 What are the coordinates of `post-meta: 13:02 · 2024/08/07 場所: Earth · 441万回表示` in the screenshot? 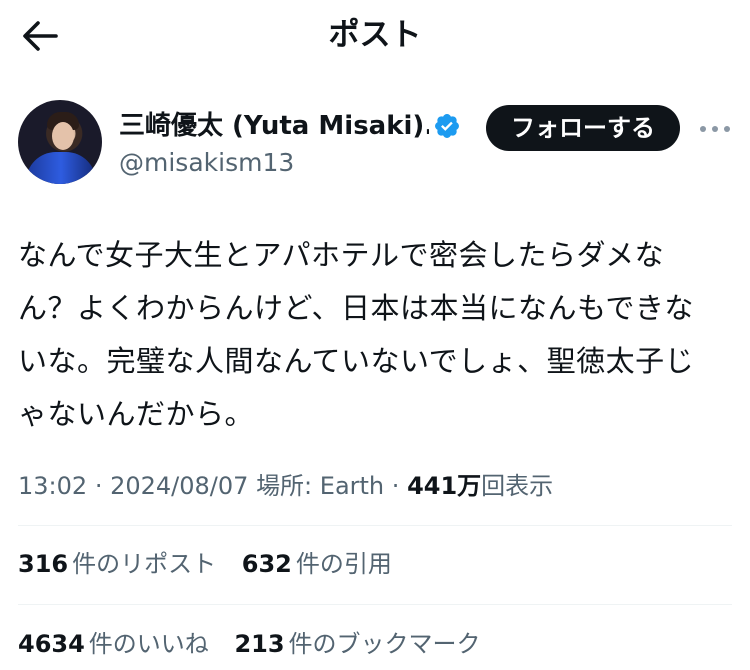 It's located at (285, 486).